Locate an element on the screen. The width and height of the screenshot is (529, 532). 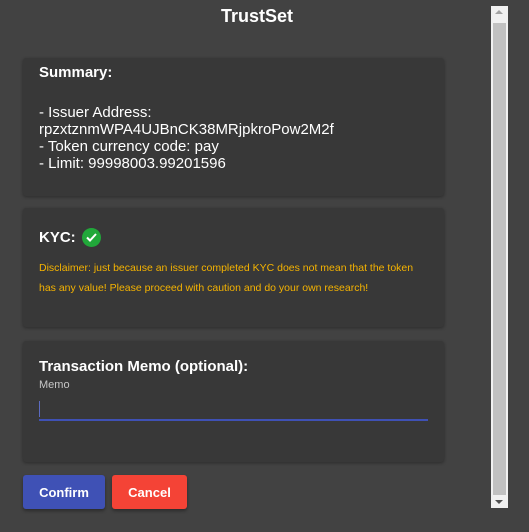
scrollbar-thumb is located at coordinates (499, 259).